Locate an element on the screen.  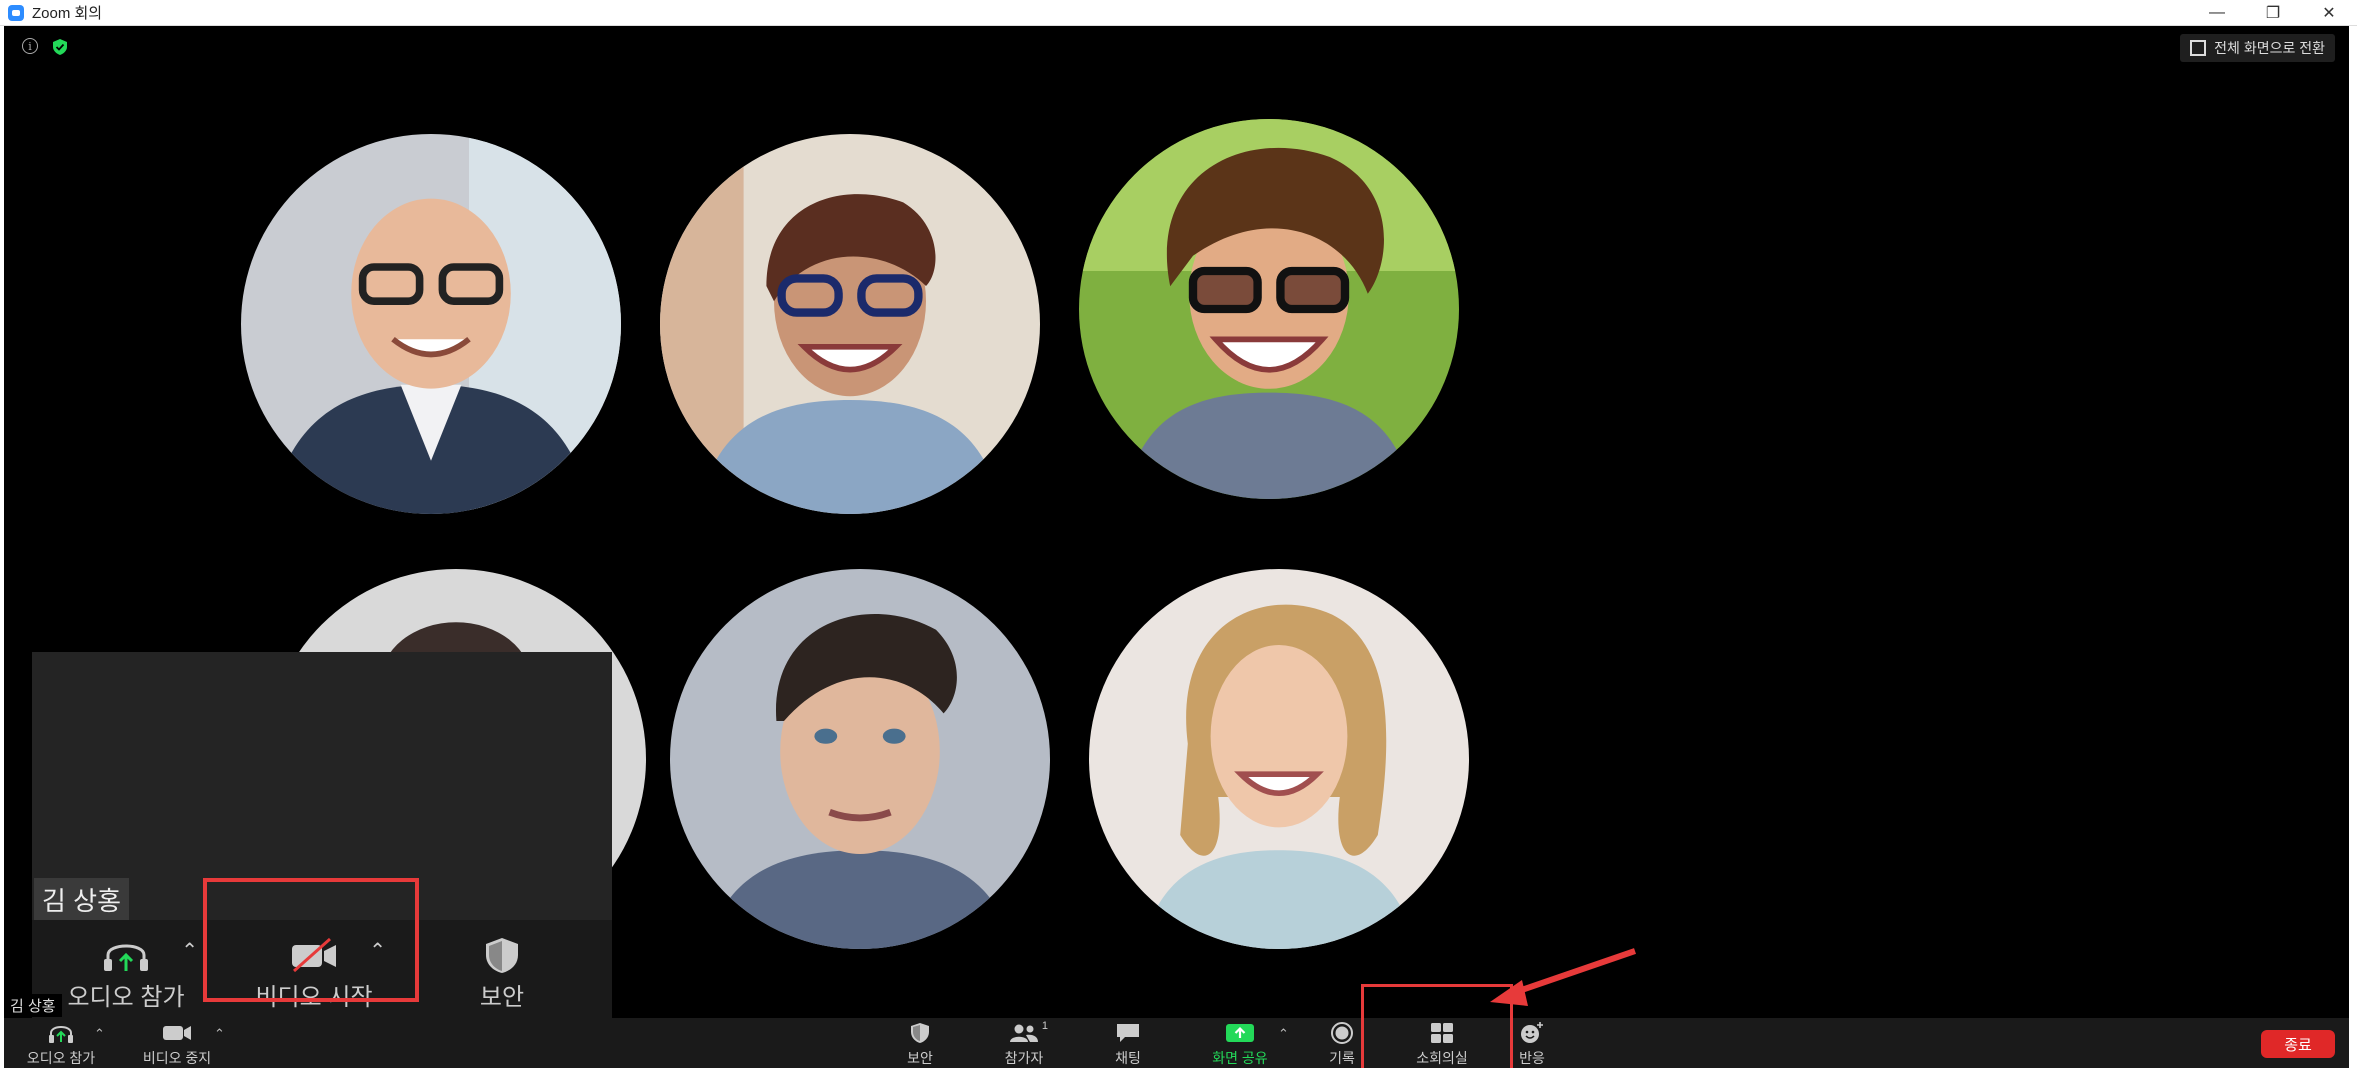
security-button: 보안 is located at coordinates (920, 1044).